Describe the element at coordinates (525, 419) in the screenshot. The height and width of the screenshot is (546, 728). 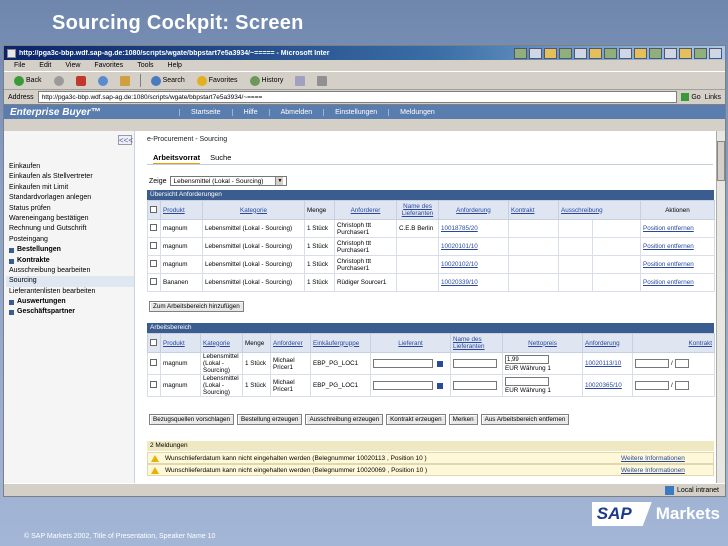
I see `workspace-action-button: Aus Arbeitsbereich entfernen` at that location.